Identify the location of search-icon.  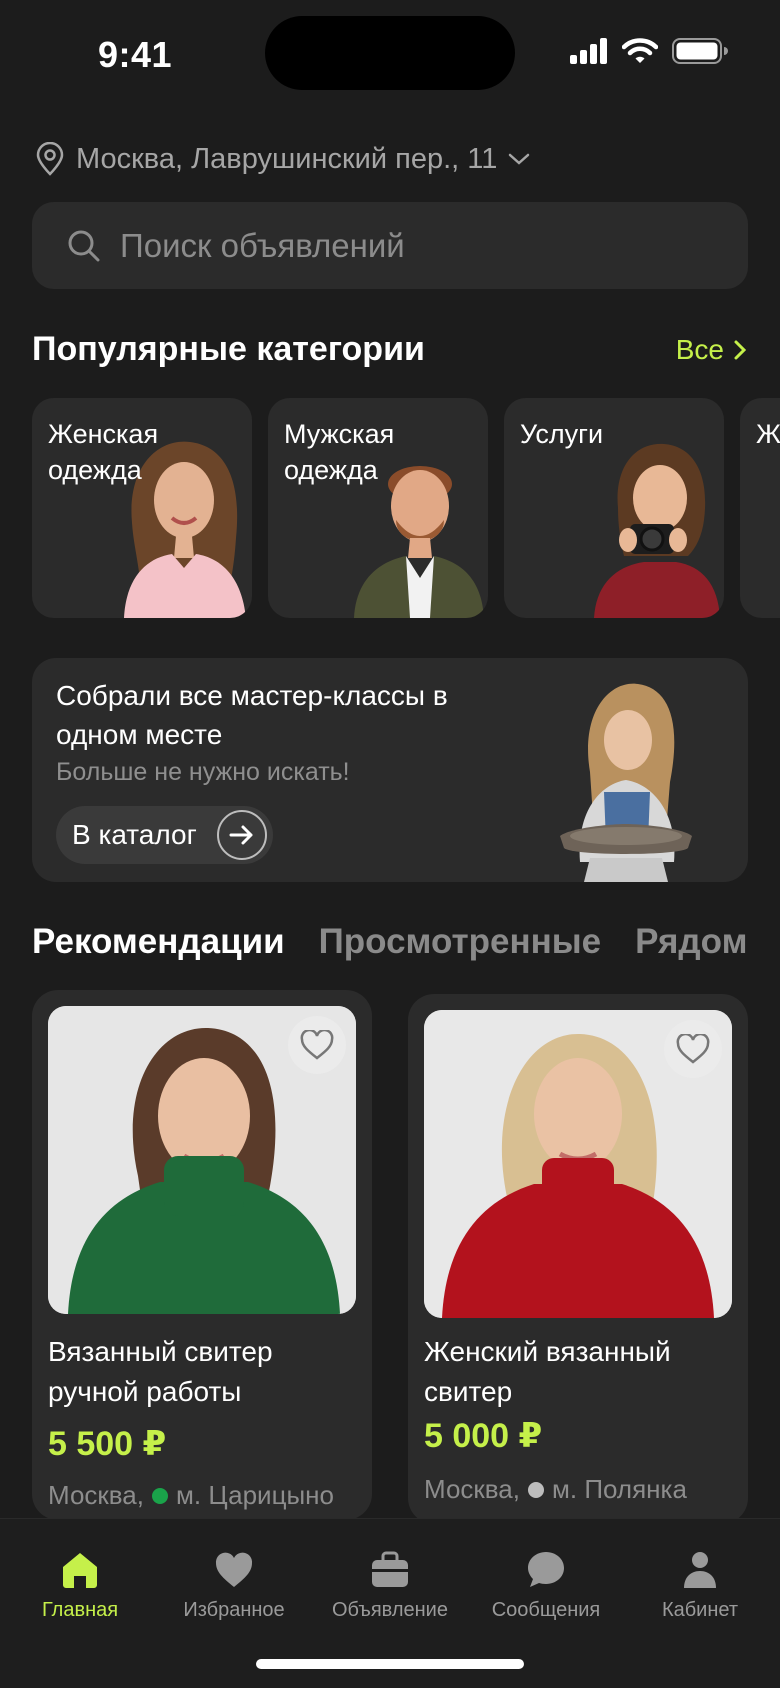
(84, 245).